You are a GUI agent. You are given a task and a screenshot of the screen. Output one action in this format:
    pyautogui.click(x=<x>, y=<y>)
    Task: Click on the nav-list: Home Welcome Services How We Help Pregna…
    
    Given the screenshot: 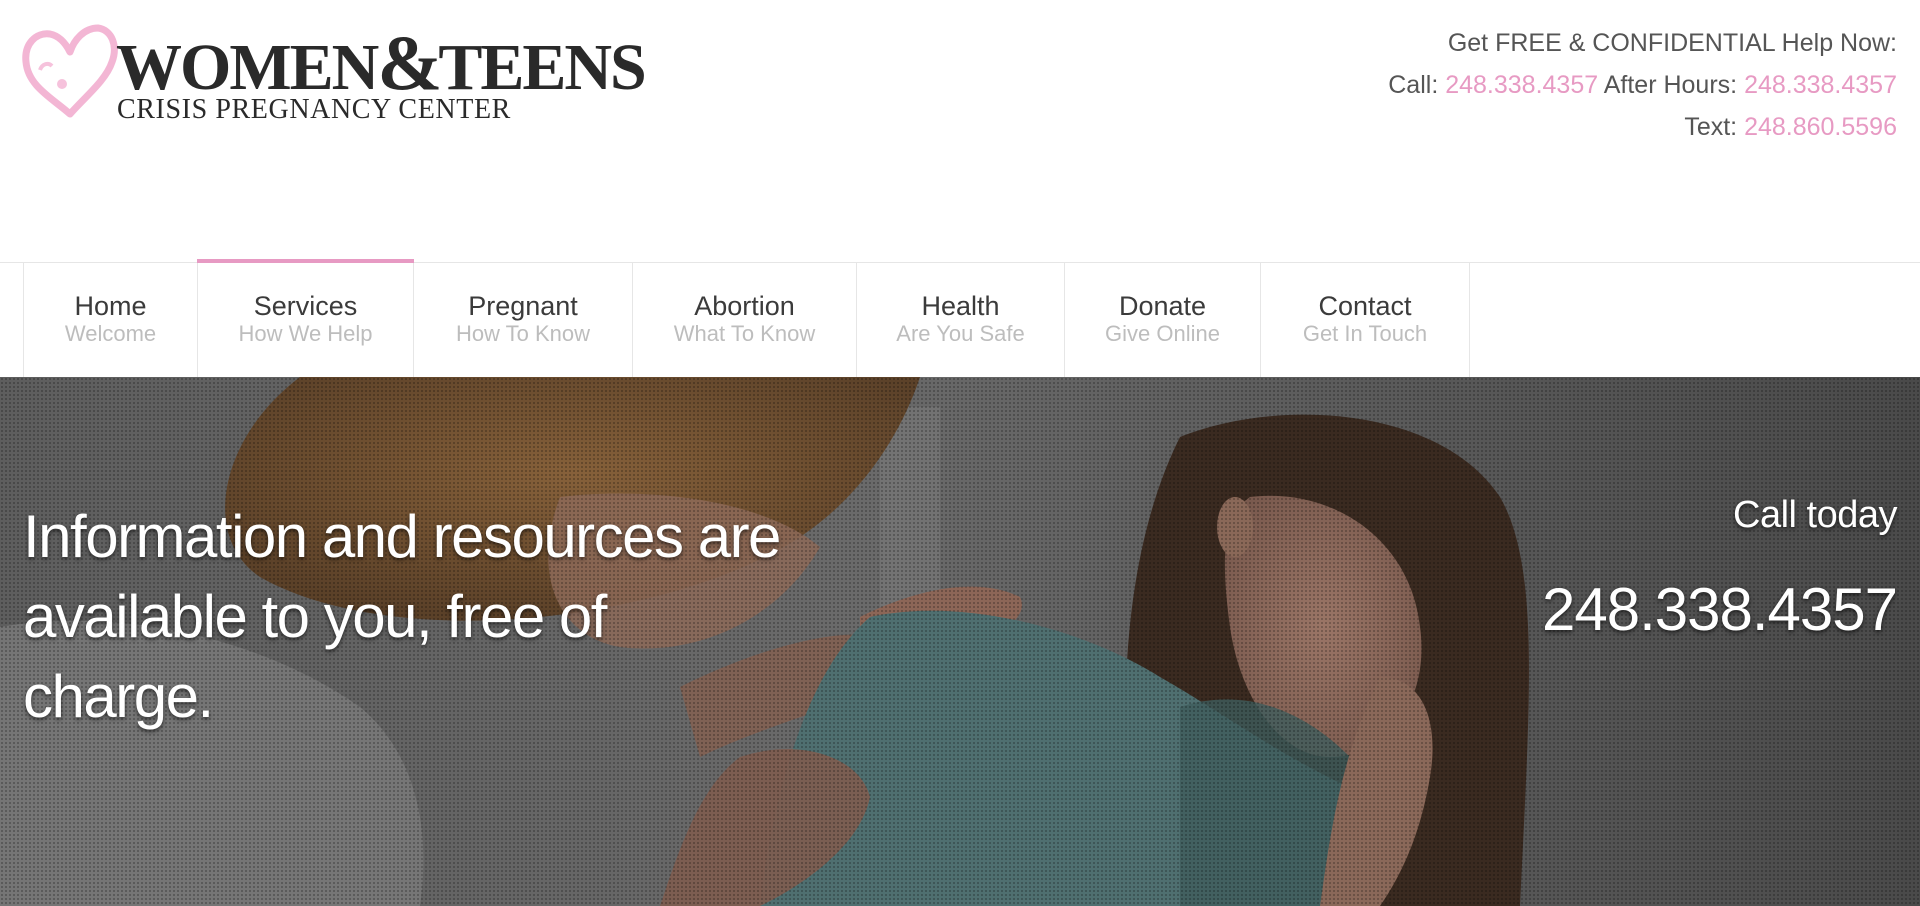 What is the action you would take?
    pyautogui.click(x=746, y=318)
    